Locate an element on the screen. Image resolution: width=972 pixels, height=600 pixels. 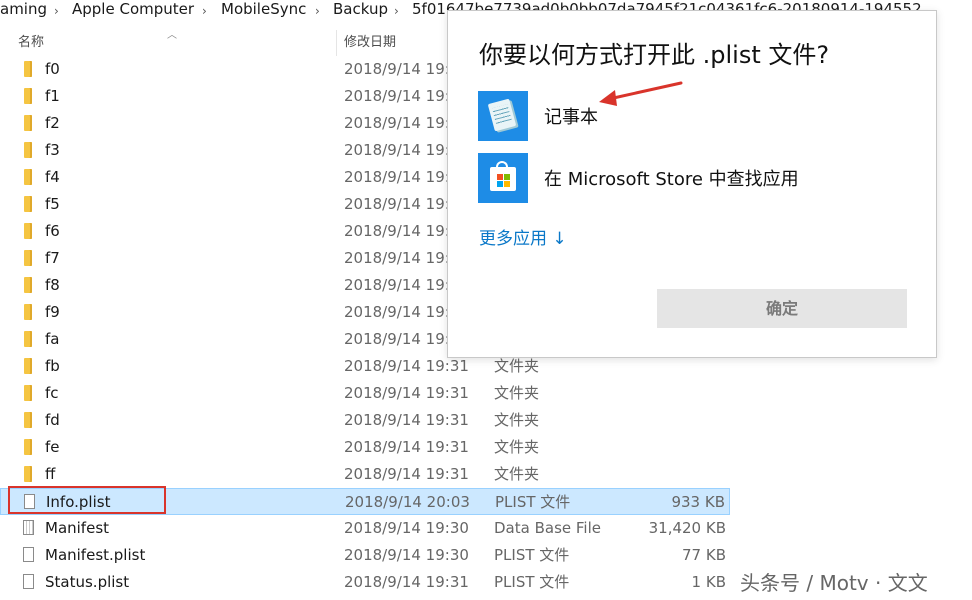
breadcrumb-item: MobileSync is located at coordinates (263, 9).